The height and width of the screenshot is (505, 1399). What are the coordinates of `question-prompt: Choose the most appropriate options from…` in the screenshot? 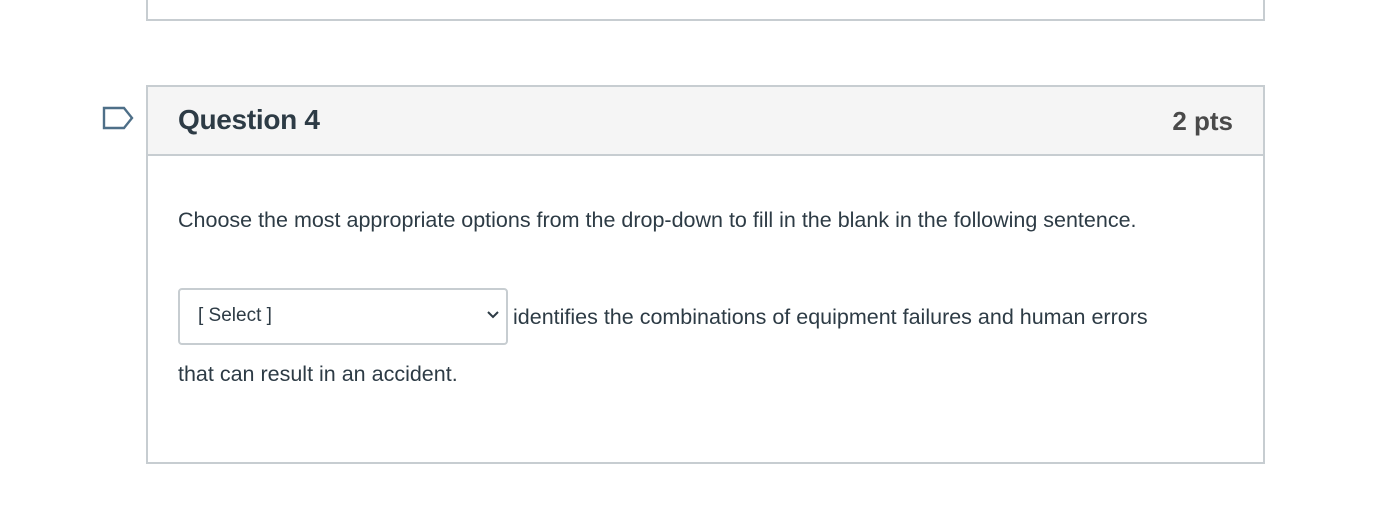 It's located at (657, 220).